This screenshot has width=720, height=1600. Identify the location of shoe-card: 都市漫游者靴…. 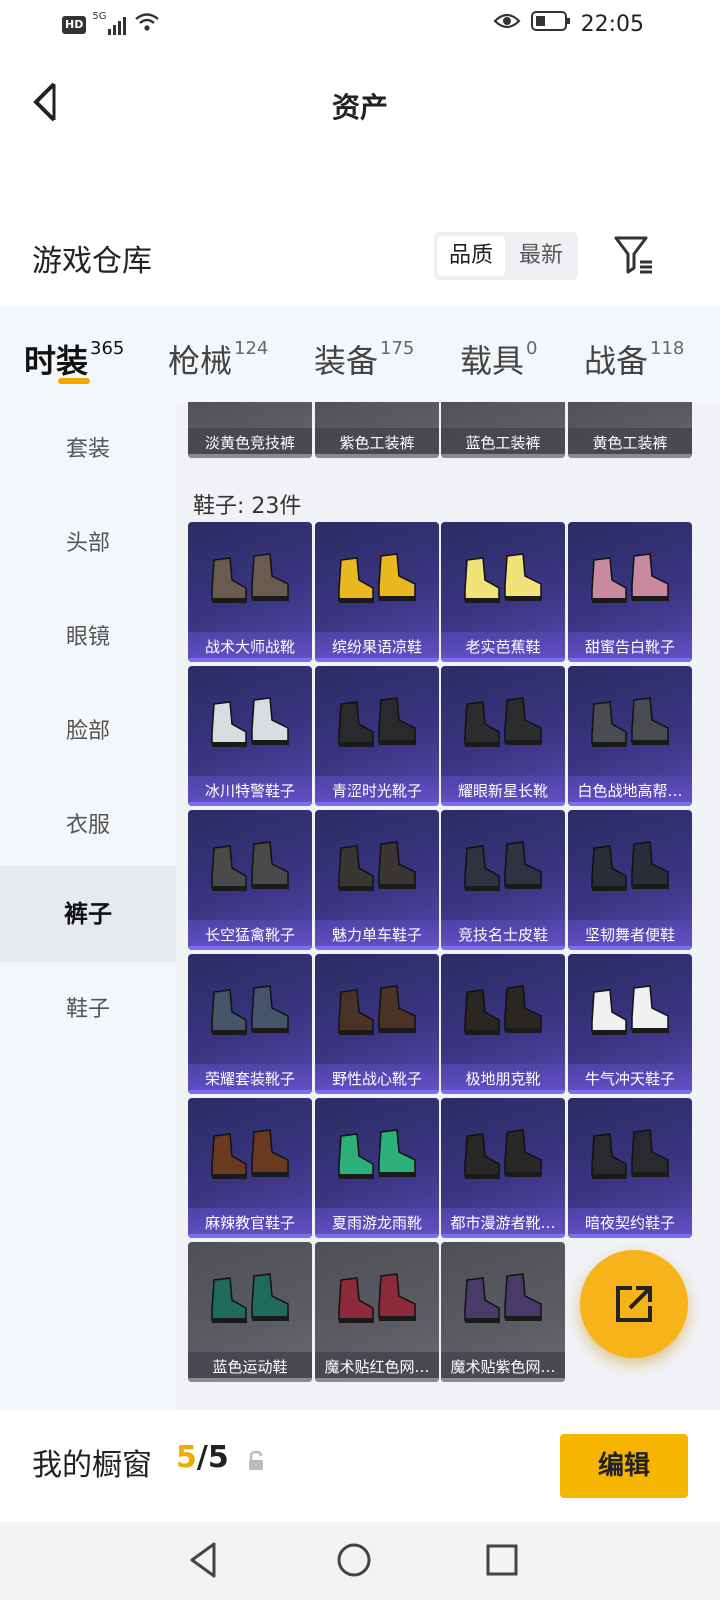
(503, 1168).